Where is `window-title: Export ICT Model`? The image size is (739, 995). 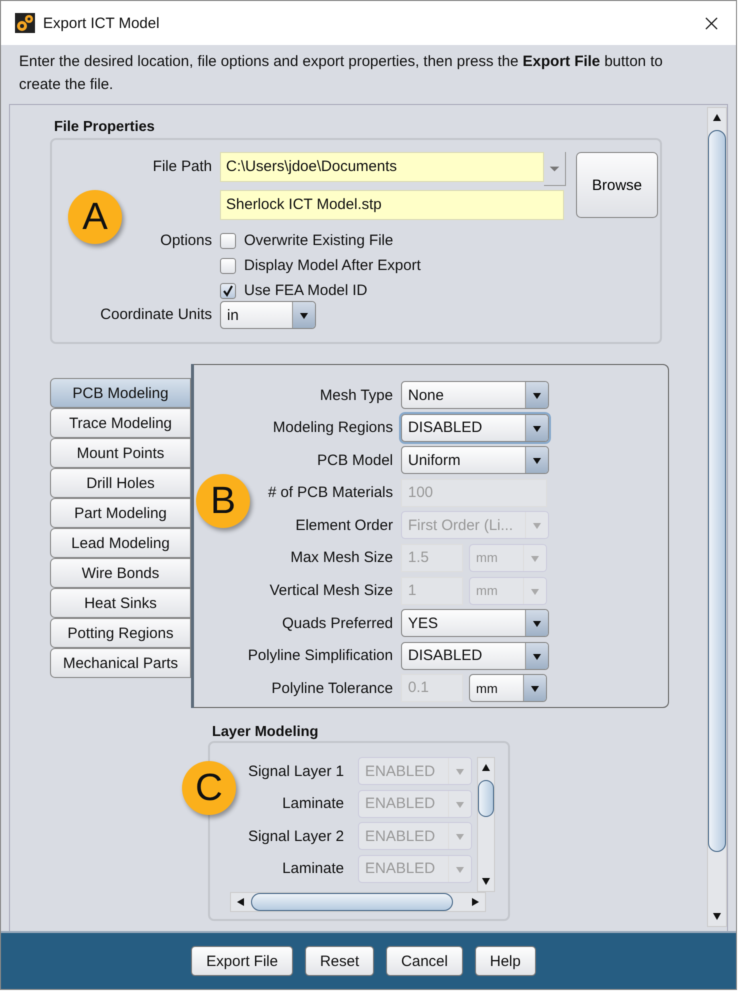
window-title: Export ICT Model is located at coordinates (101, 23).